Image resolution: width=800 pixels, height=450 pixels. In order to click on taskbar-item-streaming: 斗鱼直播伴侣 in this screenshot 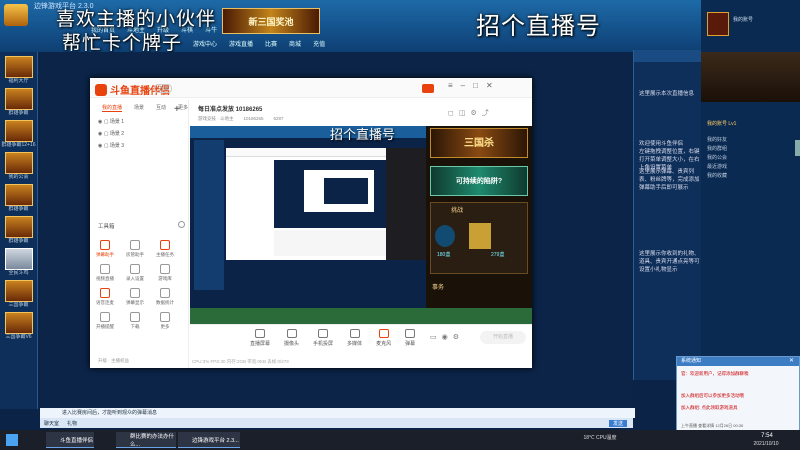, I will do `click(70, 440)`.